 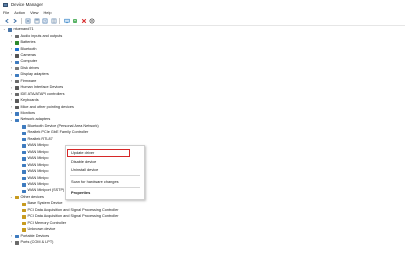 I want to click on tree-device: · WAN Miniport (SSTP), so click(x=202, y=191).